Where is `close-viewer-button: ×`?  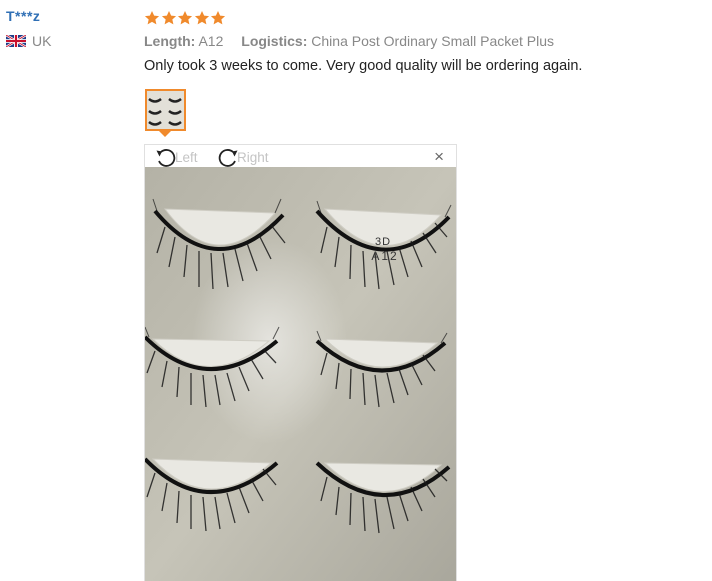
close-viewer-button: × is located at coordinates (439, 156).